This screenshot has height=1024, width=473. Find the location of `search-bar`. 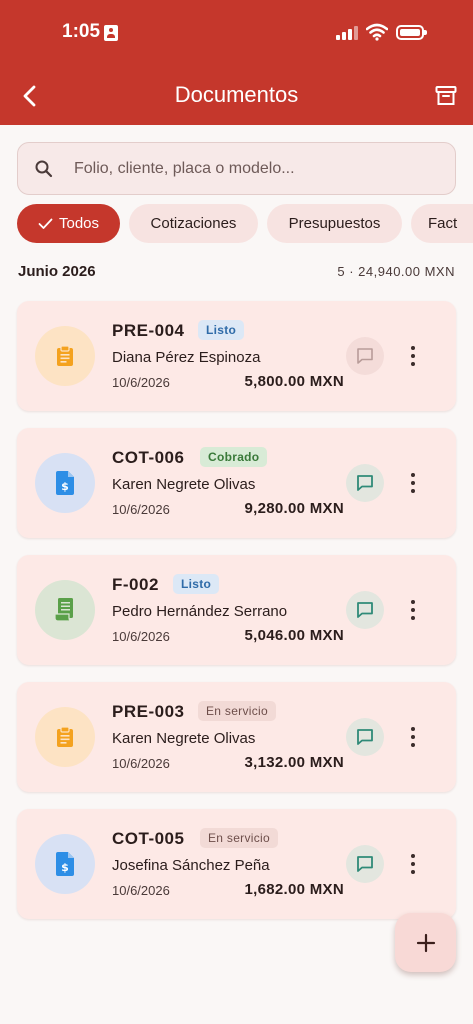

search-bar is located at coordinates (236, 168).